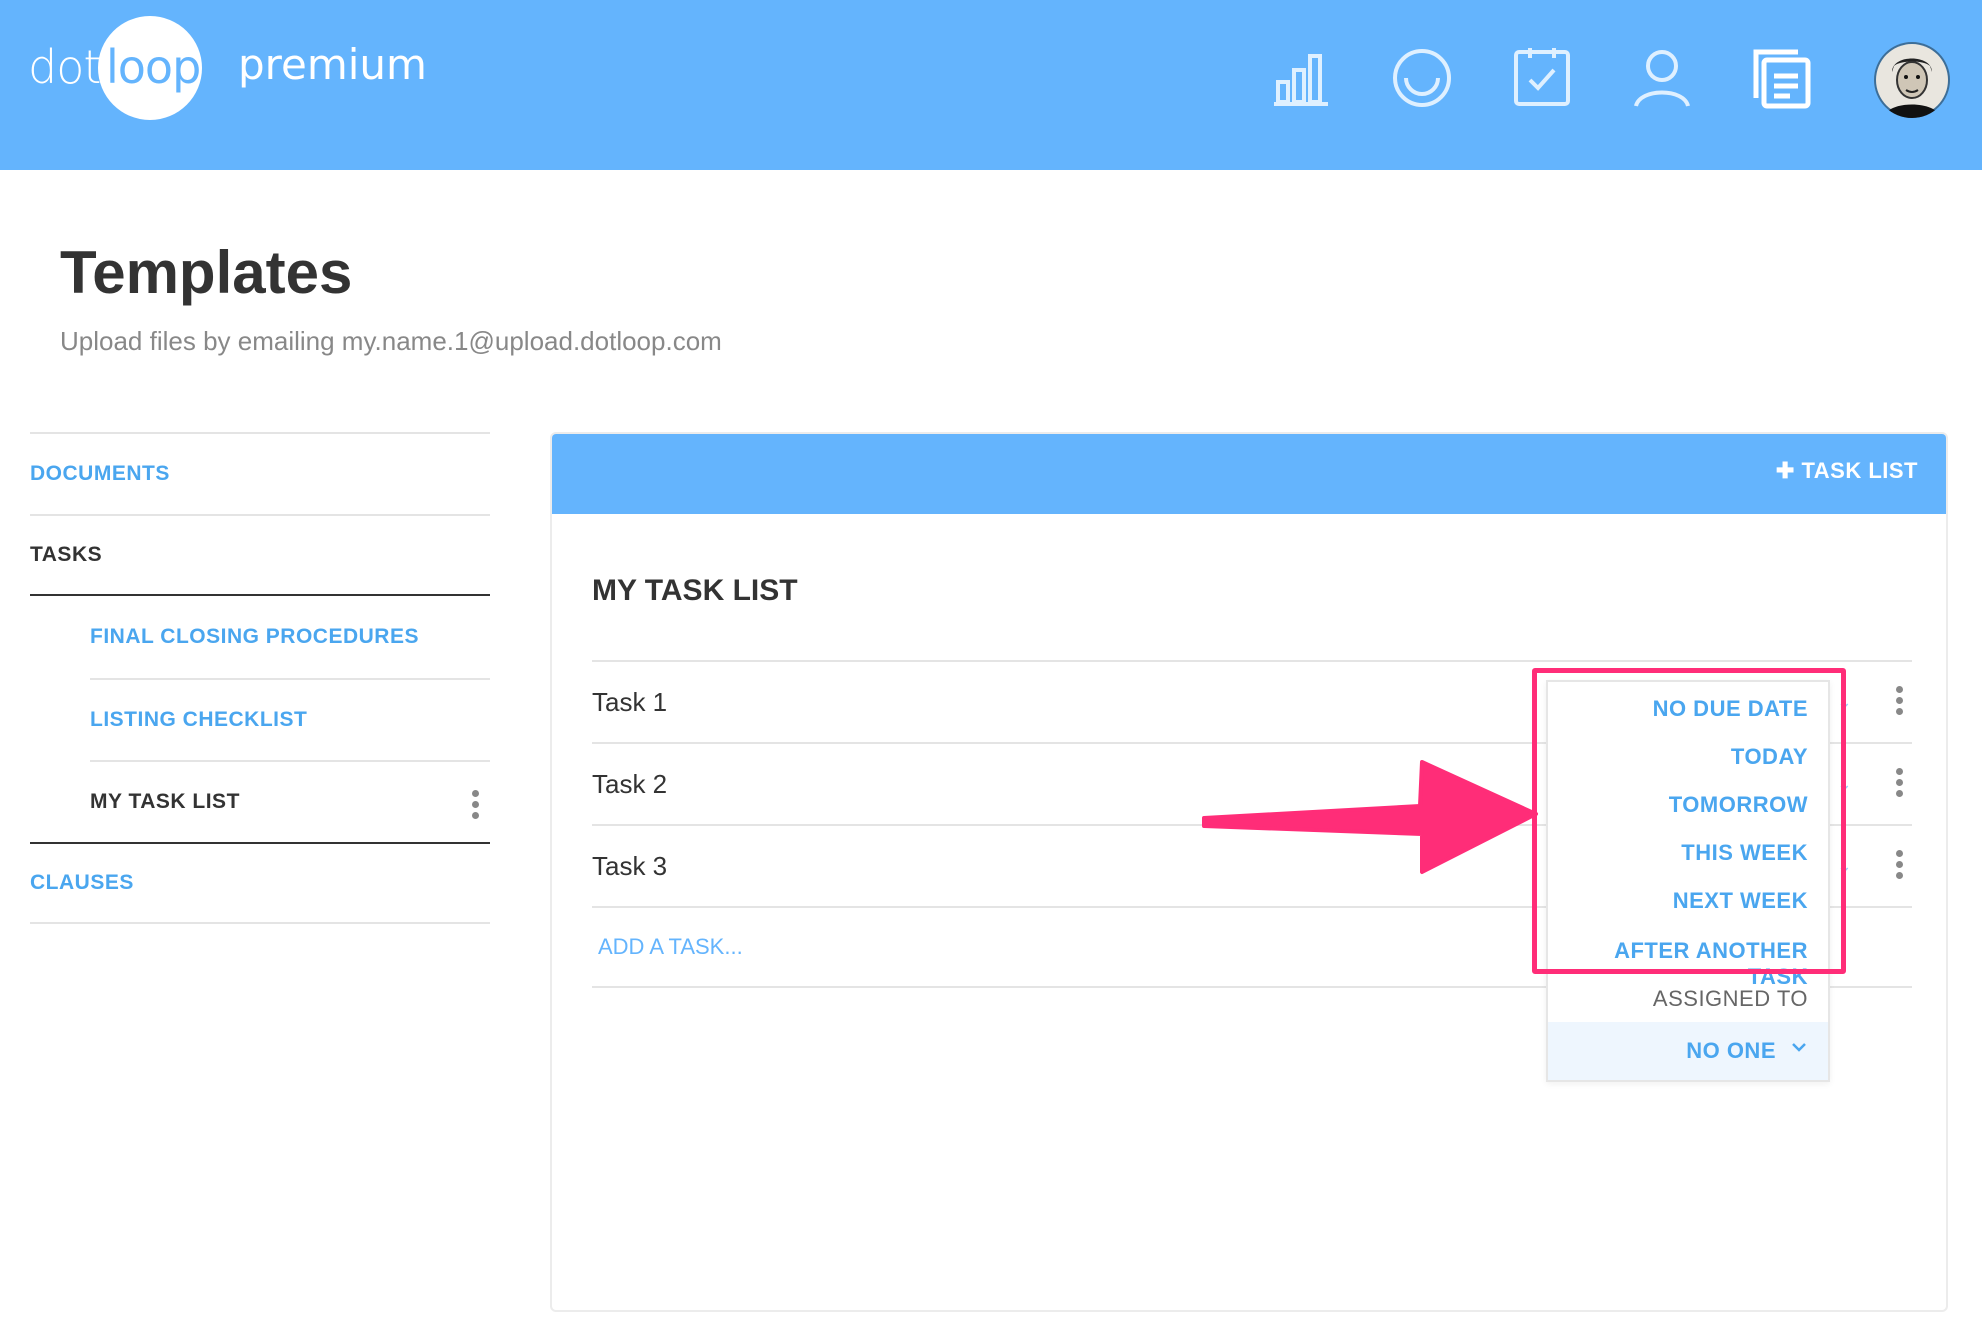 The width and height of the screenshot is (1982, 1332). Describe the element at coordinates (165, 801) in the screenshot. I see `sidebar-item-label: MY TASK LIST` at that location.